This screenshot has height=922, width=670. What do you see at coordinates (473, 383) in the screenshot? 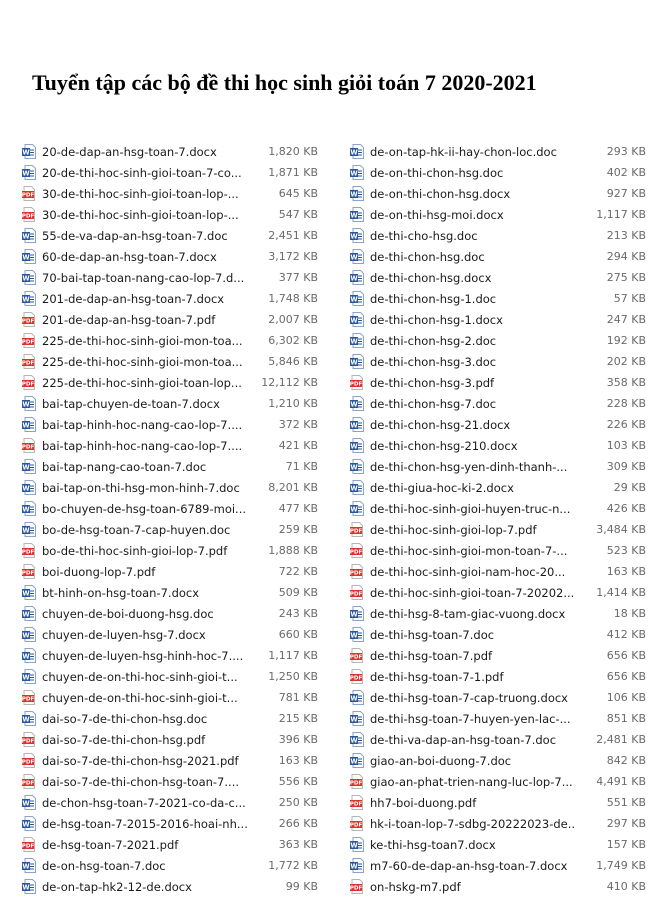
I see `file-name: de-thi-chon-hsg-3.pdf` at bounding box center [473, 383].